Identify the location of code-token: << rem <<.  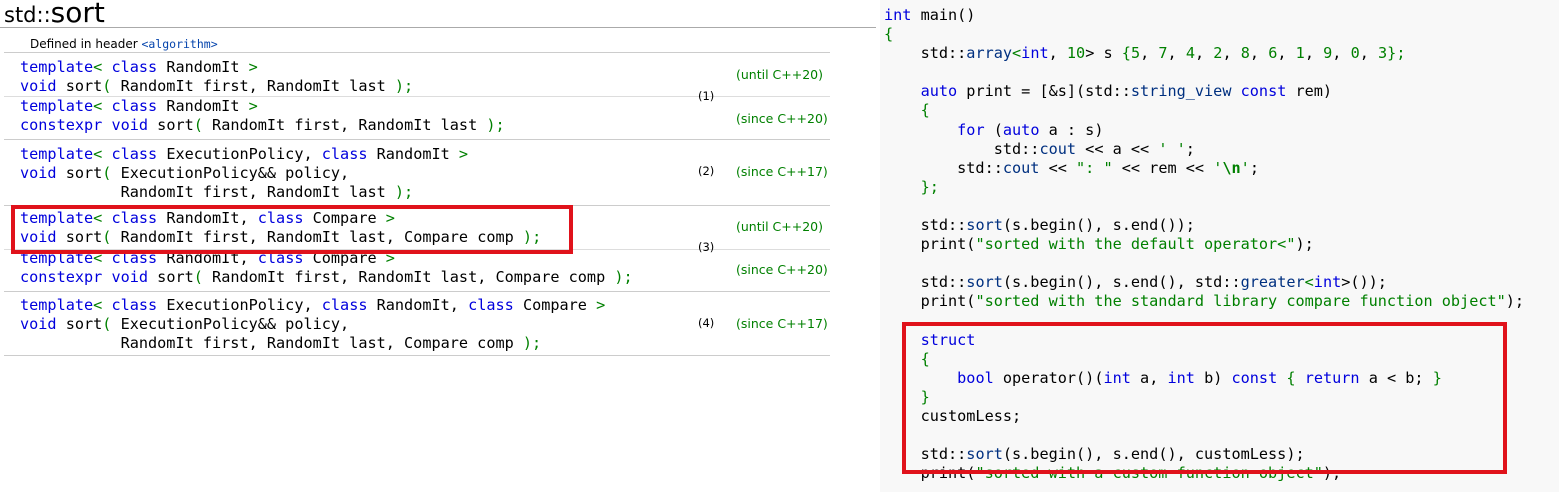
(1163, 167).